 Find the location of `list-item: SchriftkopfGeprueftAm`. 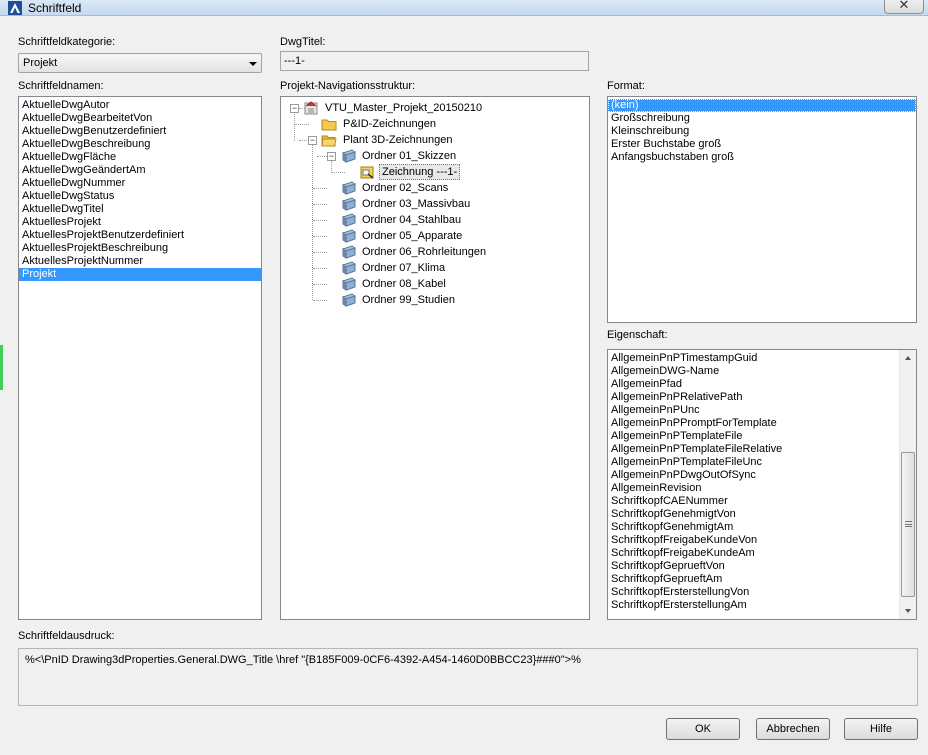

list-item: SchriftkopfGeprueftAm is located at coordinates (753, 579).